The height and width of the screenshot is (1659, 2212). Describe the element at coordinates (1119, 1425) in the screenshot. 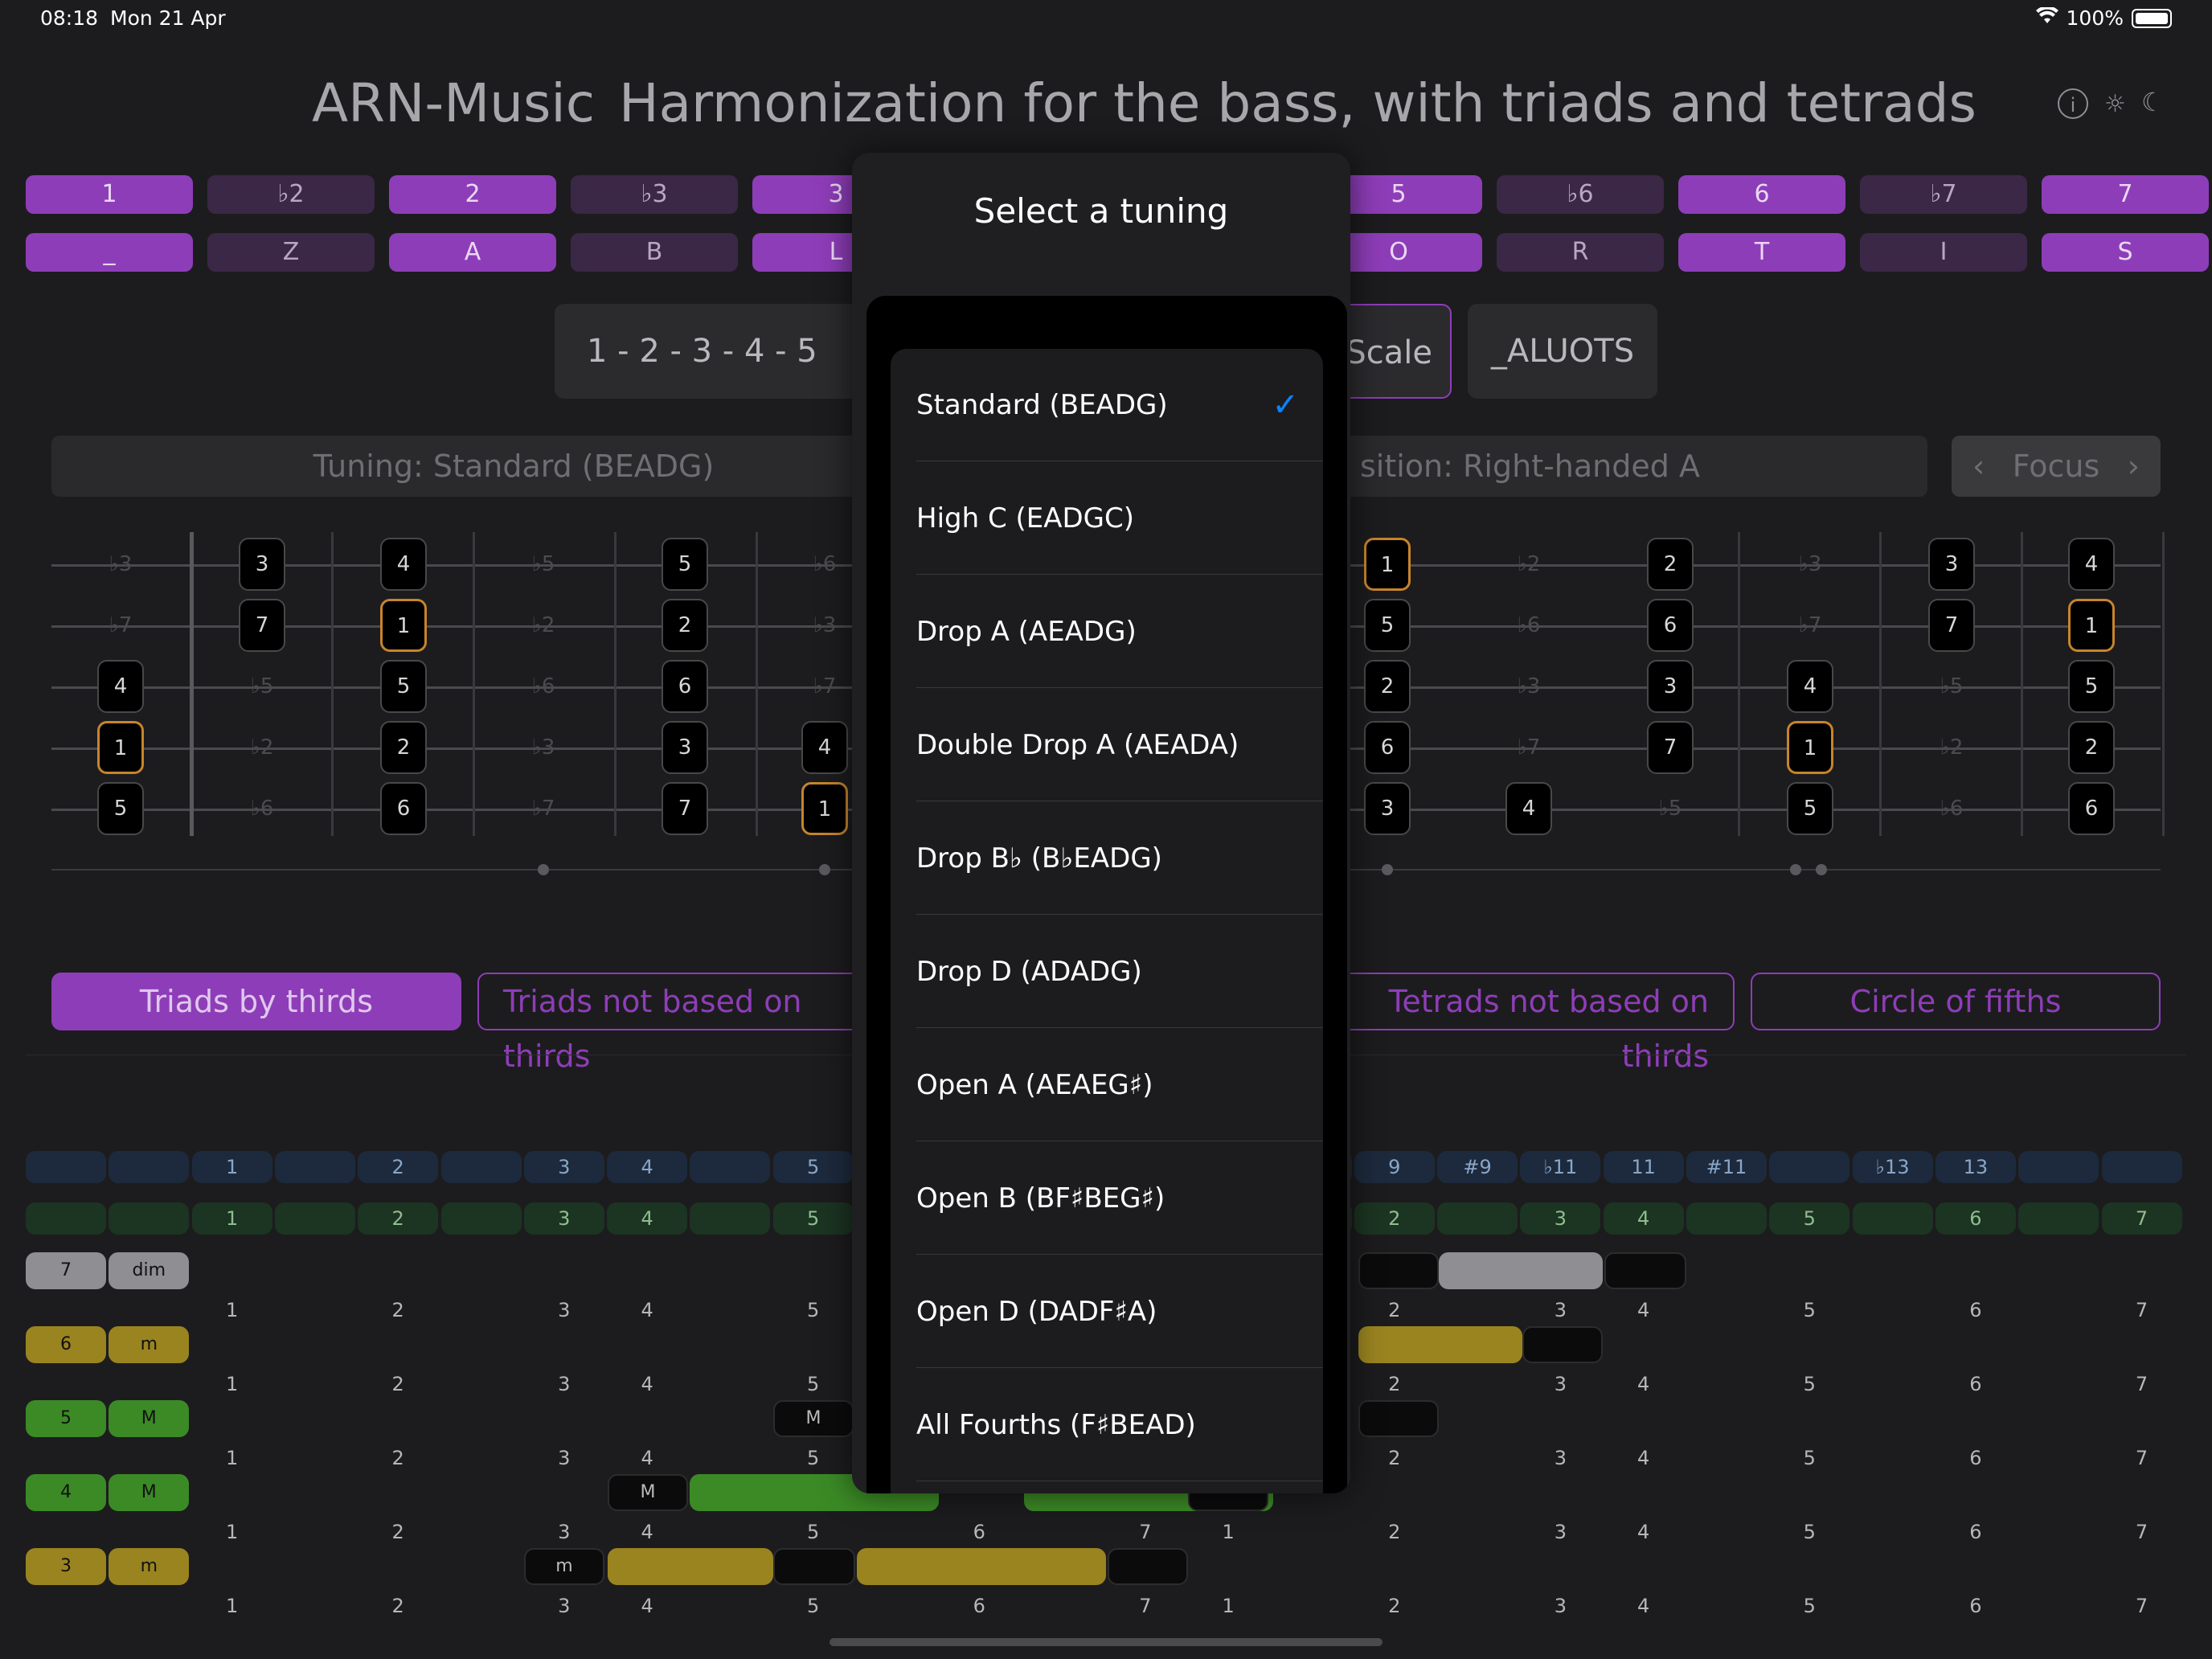

I see `tuning-option: All Fourths (F♯BEAD)` at that location.